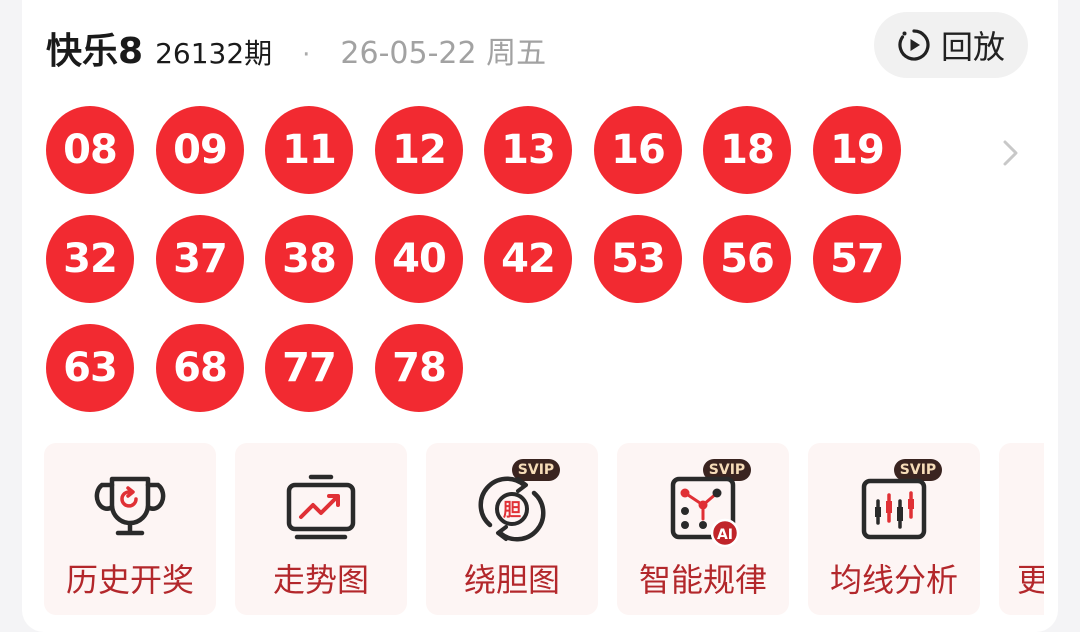  What do you see at coordinates (528, 259) in the screenshot?
I see `number-ball: 42` at bounding box center [528, 259].